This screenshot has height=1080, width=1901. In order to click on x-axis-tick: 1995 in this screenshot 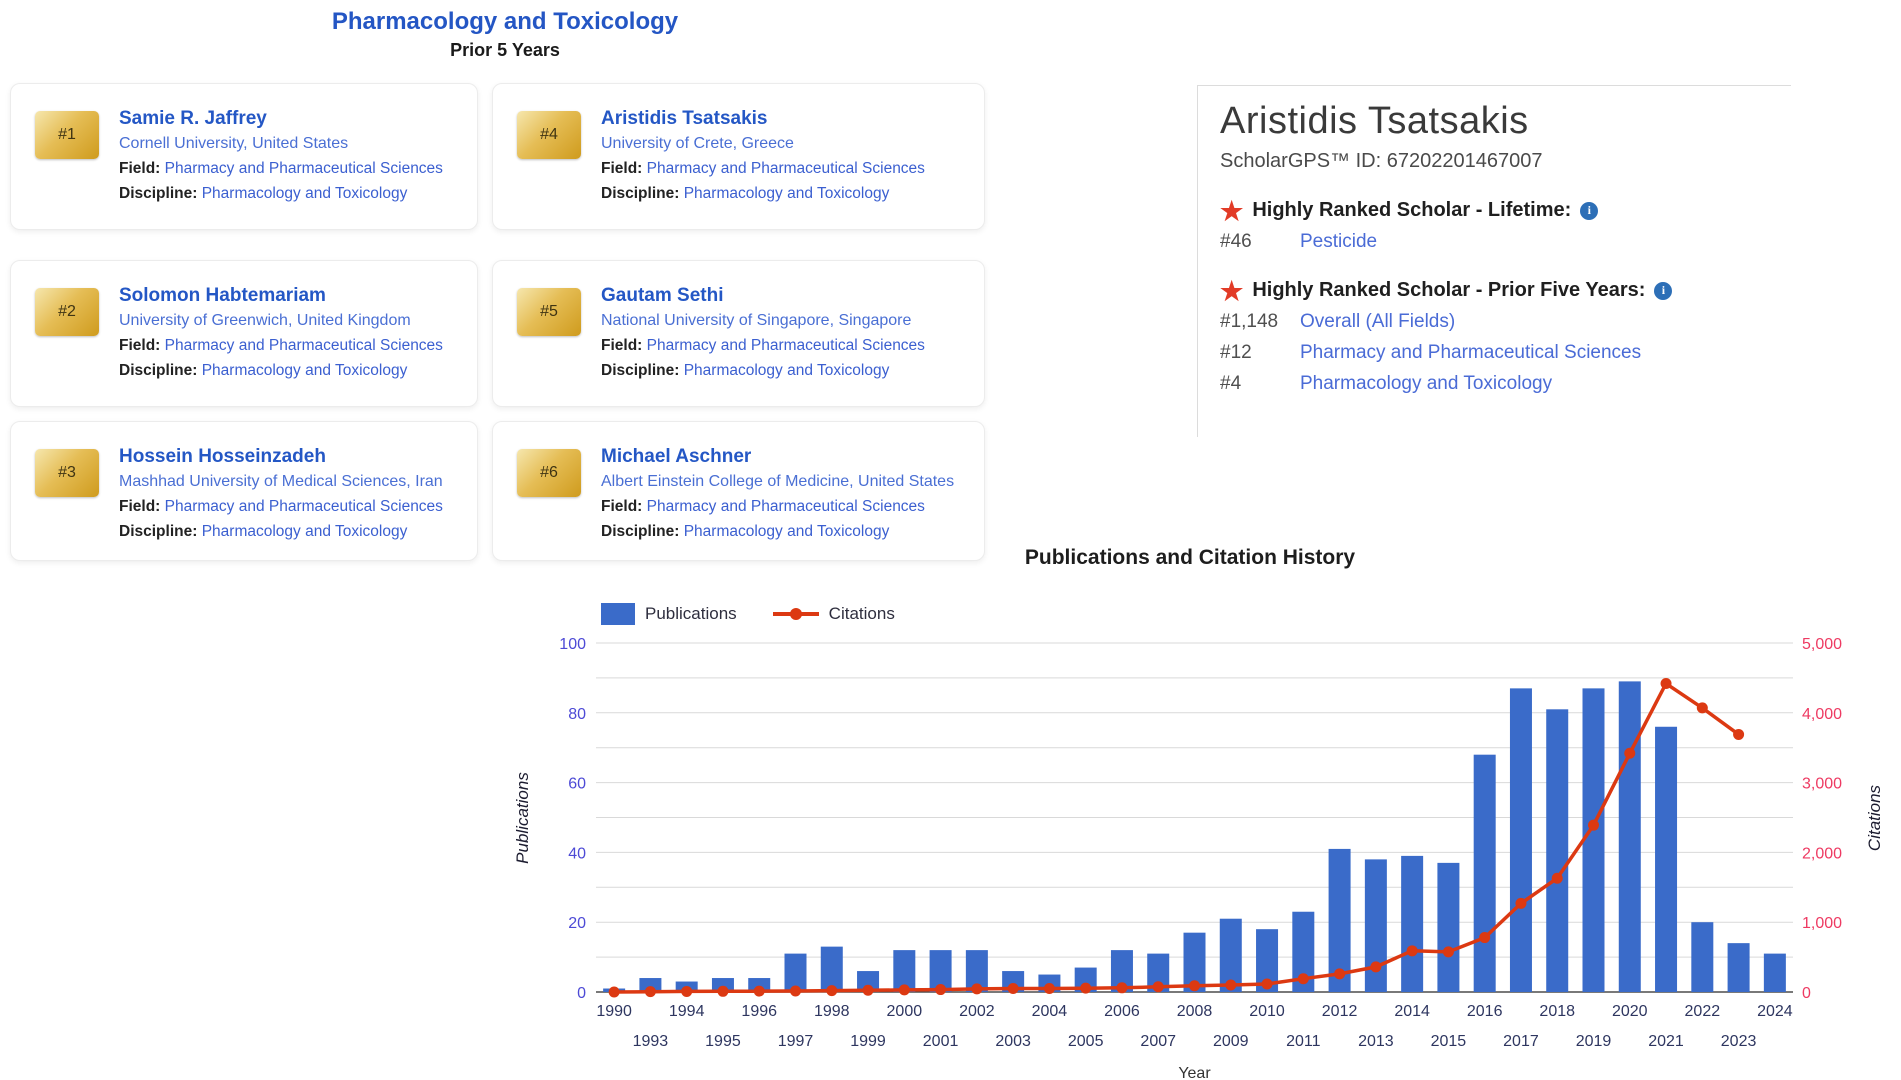, I will do `click(723, 1041)`.